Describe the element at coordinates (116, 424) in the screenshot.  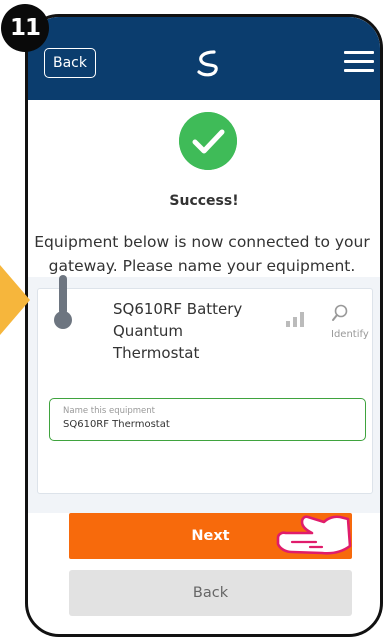
I see `name-field-value: SQ610RF Thermostat` at that location.